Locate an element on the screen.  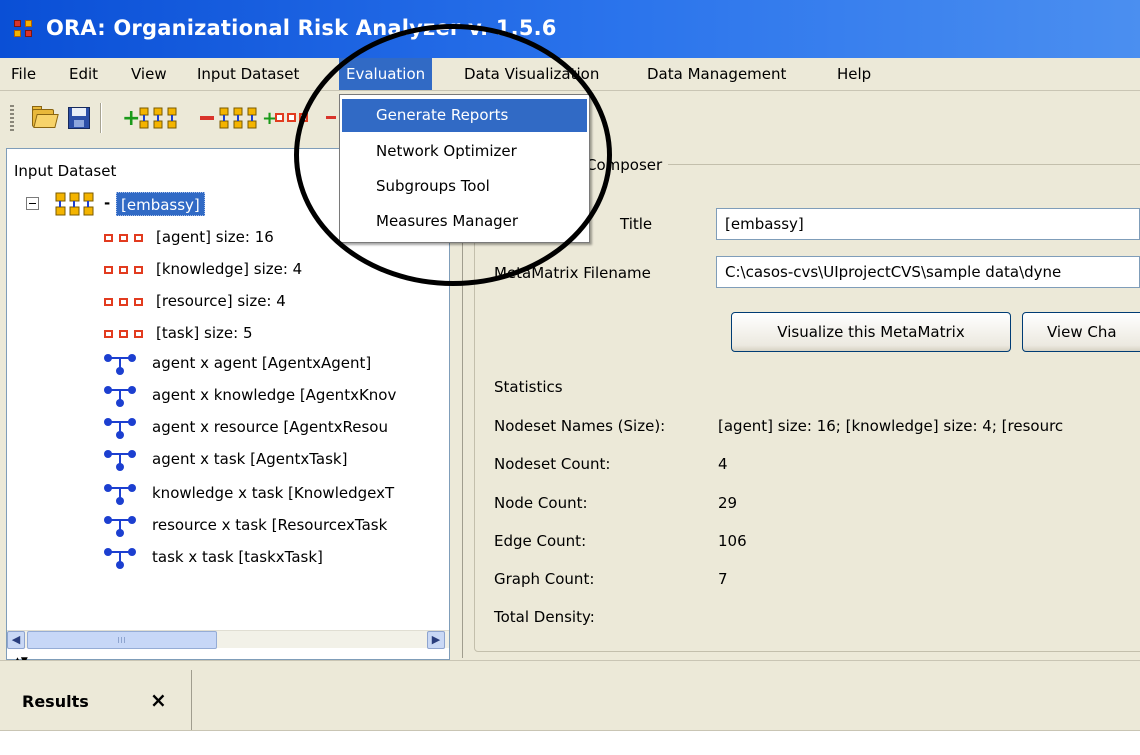
tree-horizontal-scrollbar: ◀ ▶ is located at coordinates (228, 639).